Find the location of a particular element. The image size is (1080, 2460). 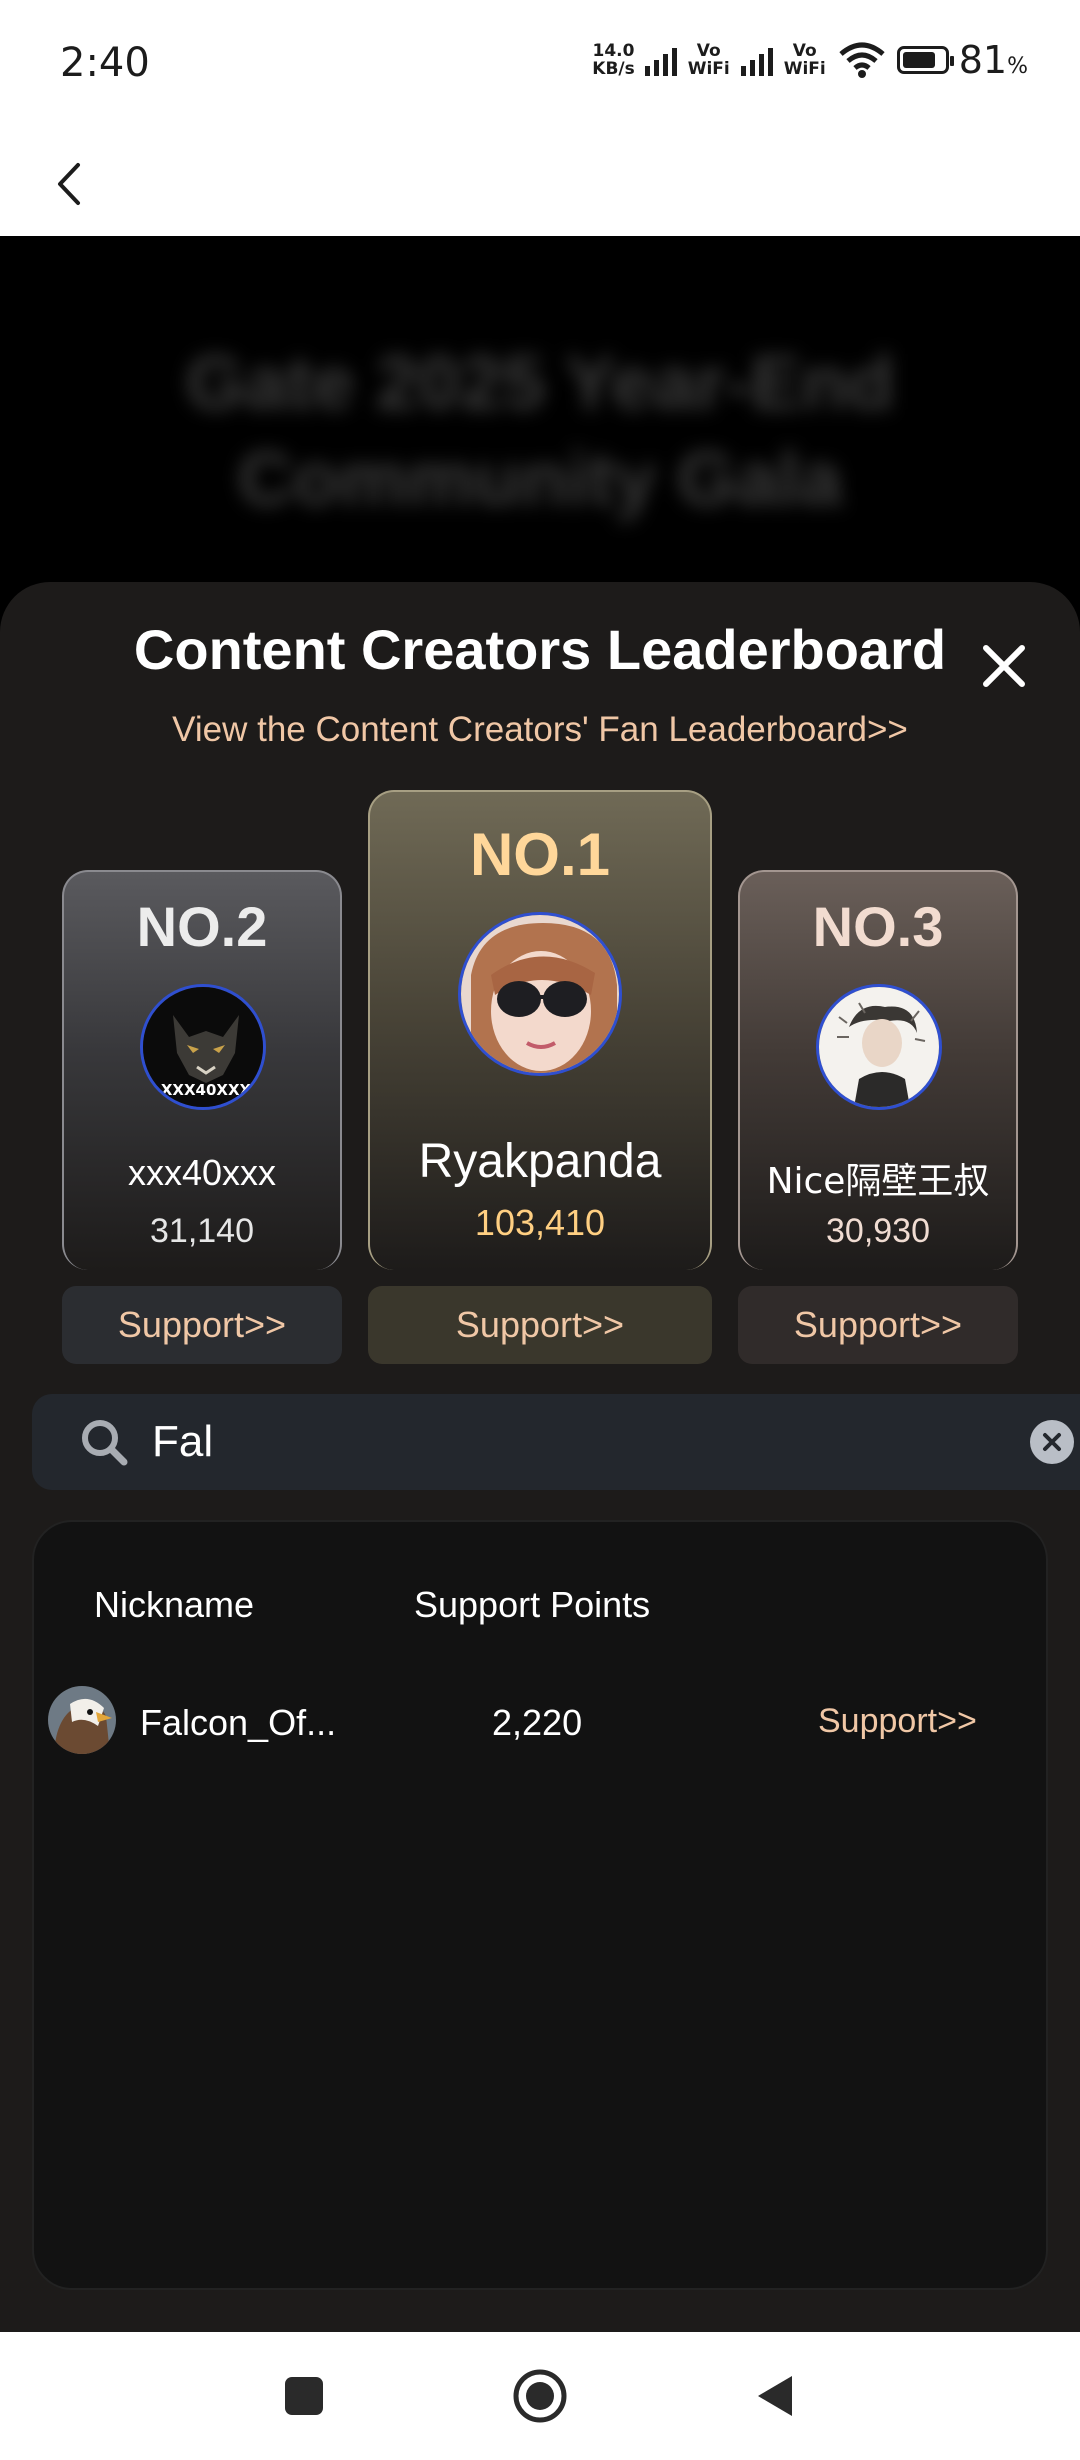

app-header is located at coordinates (540, 183).